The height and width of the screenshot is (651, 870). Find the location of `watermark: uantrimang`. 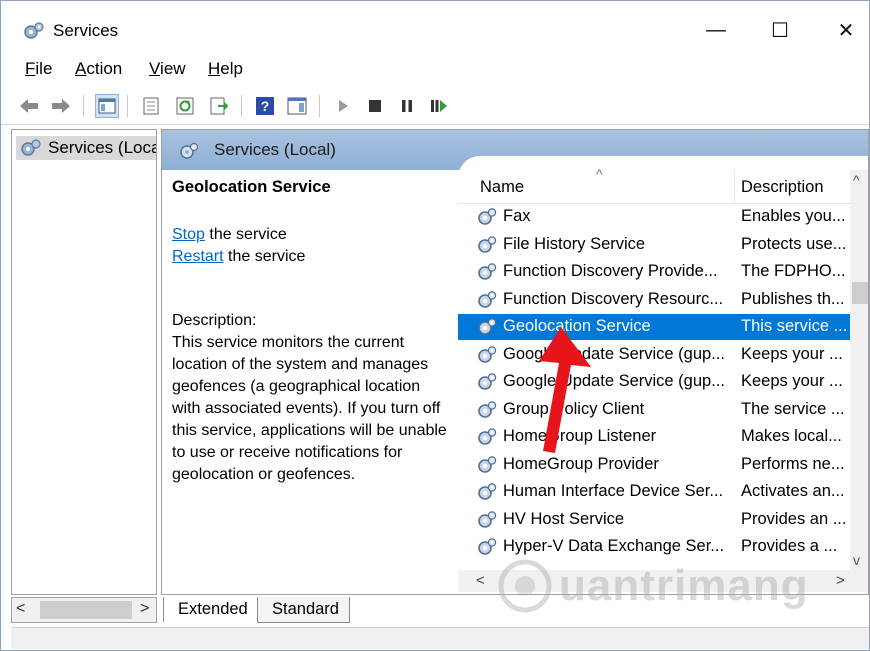

watermark: uantrimang is located at coordinates (677, 586).